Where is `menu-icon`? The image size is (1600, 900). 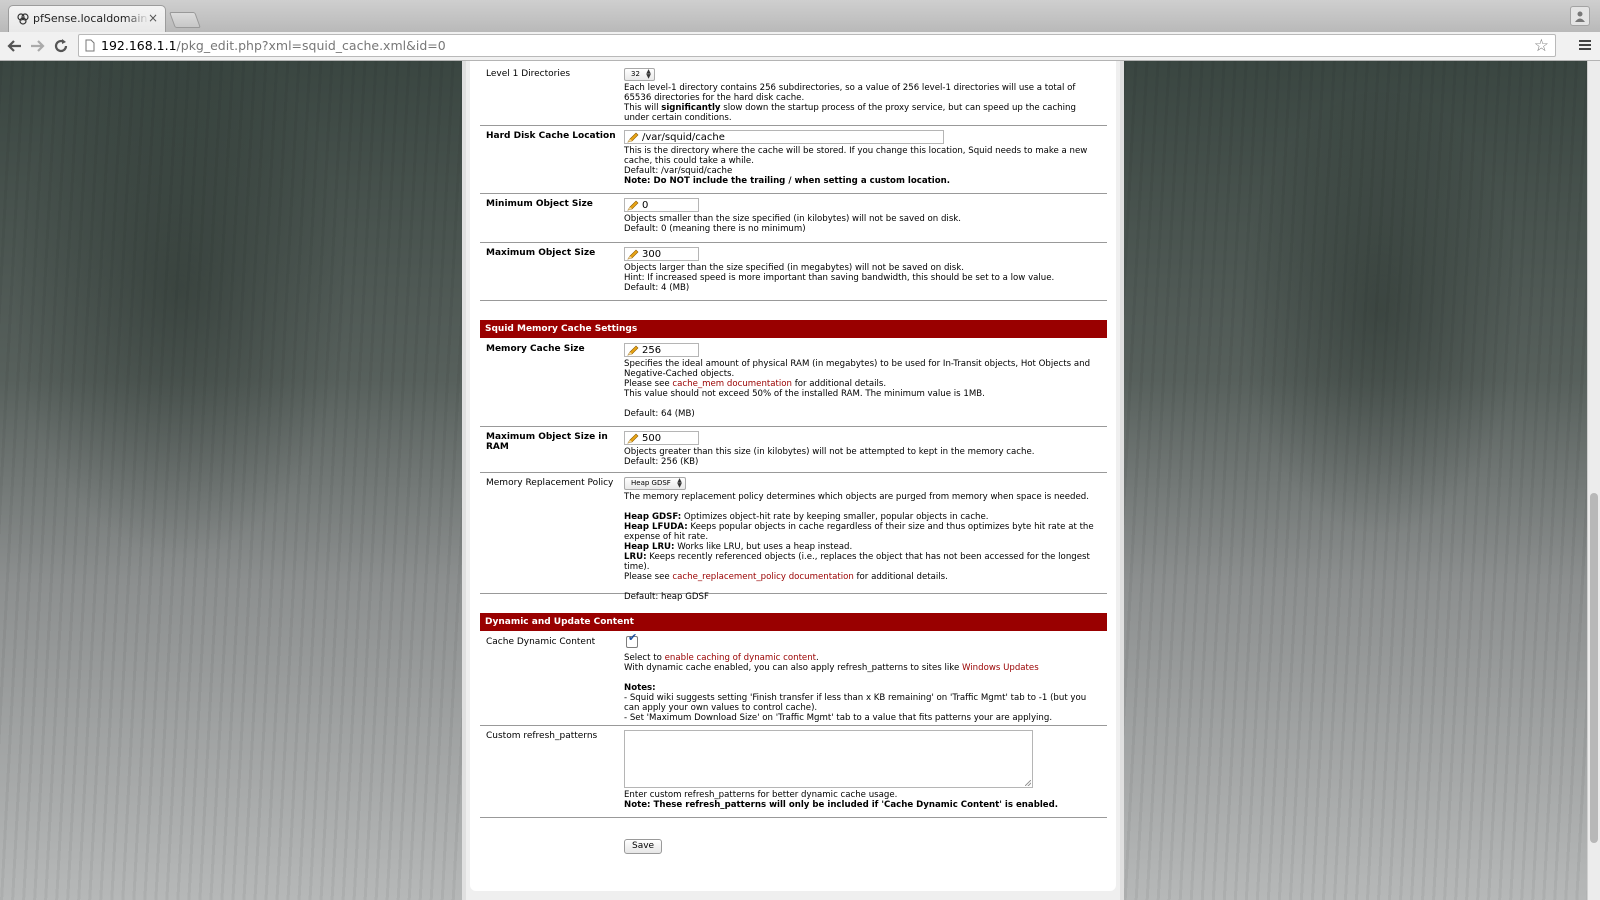 menu-icon is located at coordinates (1585, 45).